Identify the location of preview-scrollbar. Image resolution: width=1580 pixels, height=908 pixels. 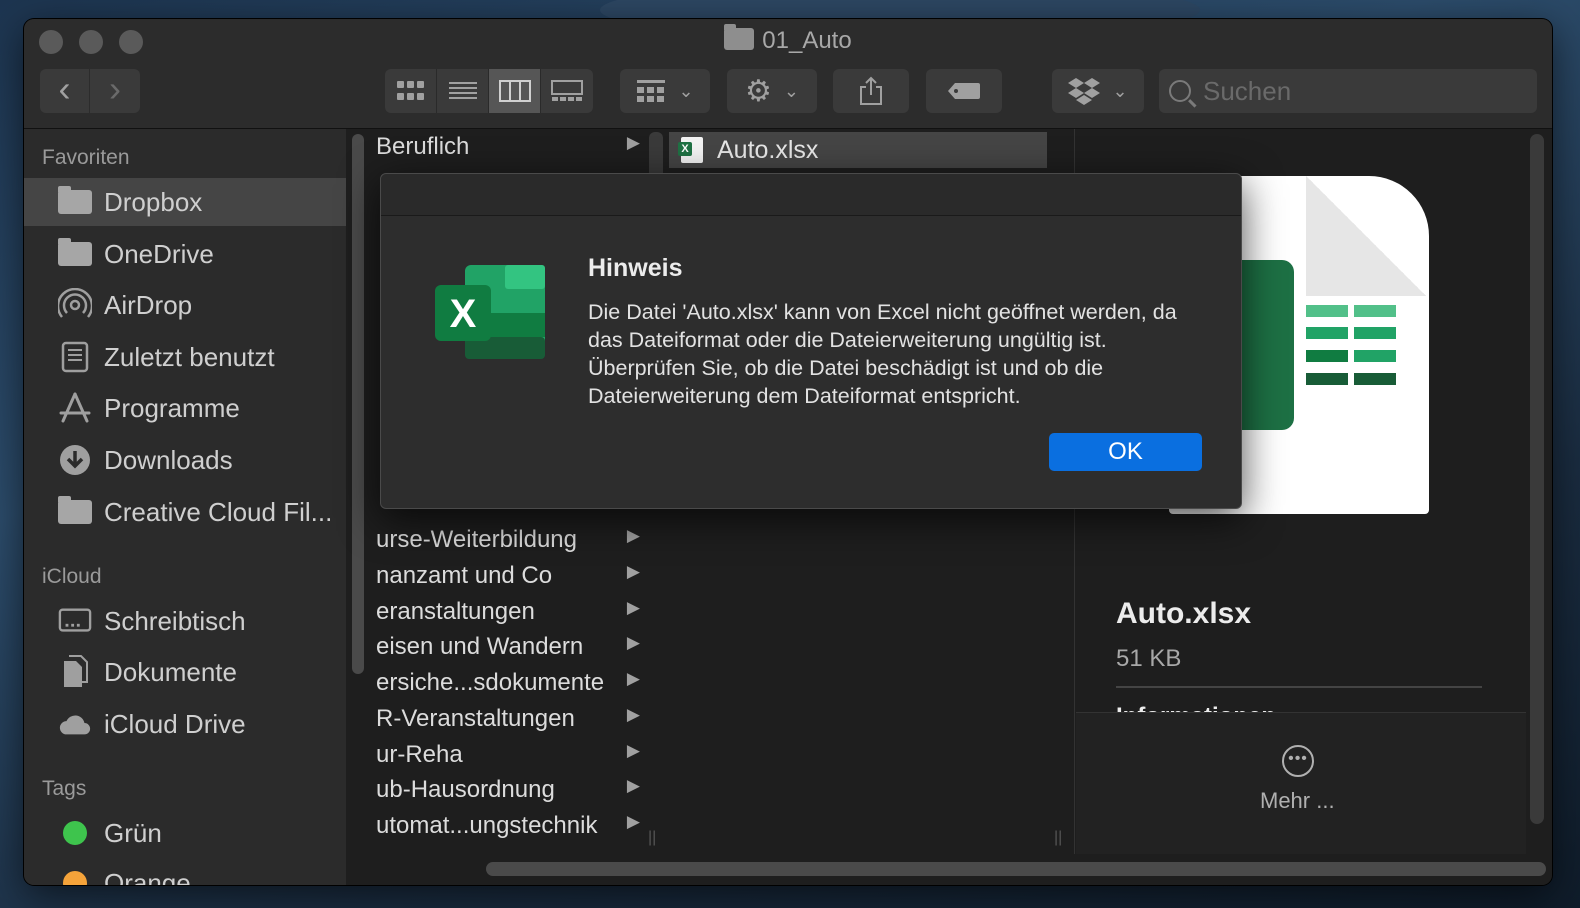
(1537, 479).